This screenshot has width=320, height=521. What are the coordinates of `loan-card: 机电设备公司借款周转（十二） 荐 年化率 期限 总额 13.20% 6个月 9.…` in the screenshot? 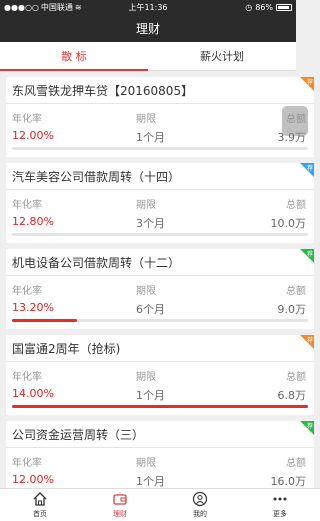 It's located at (160, 289).